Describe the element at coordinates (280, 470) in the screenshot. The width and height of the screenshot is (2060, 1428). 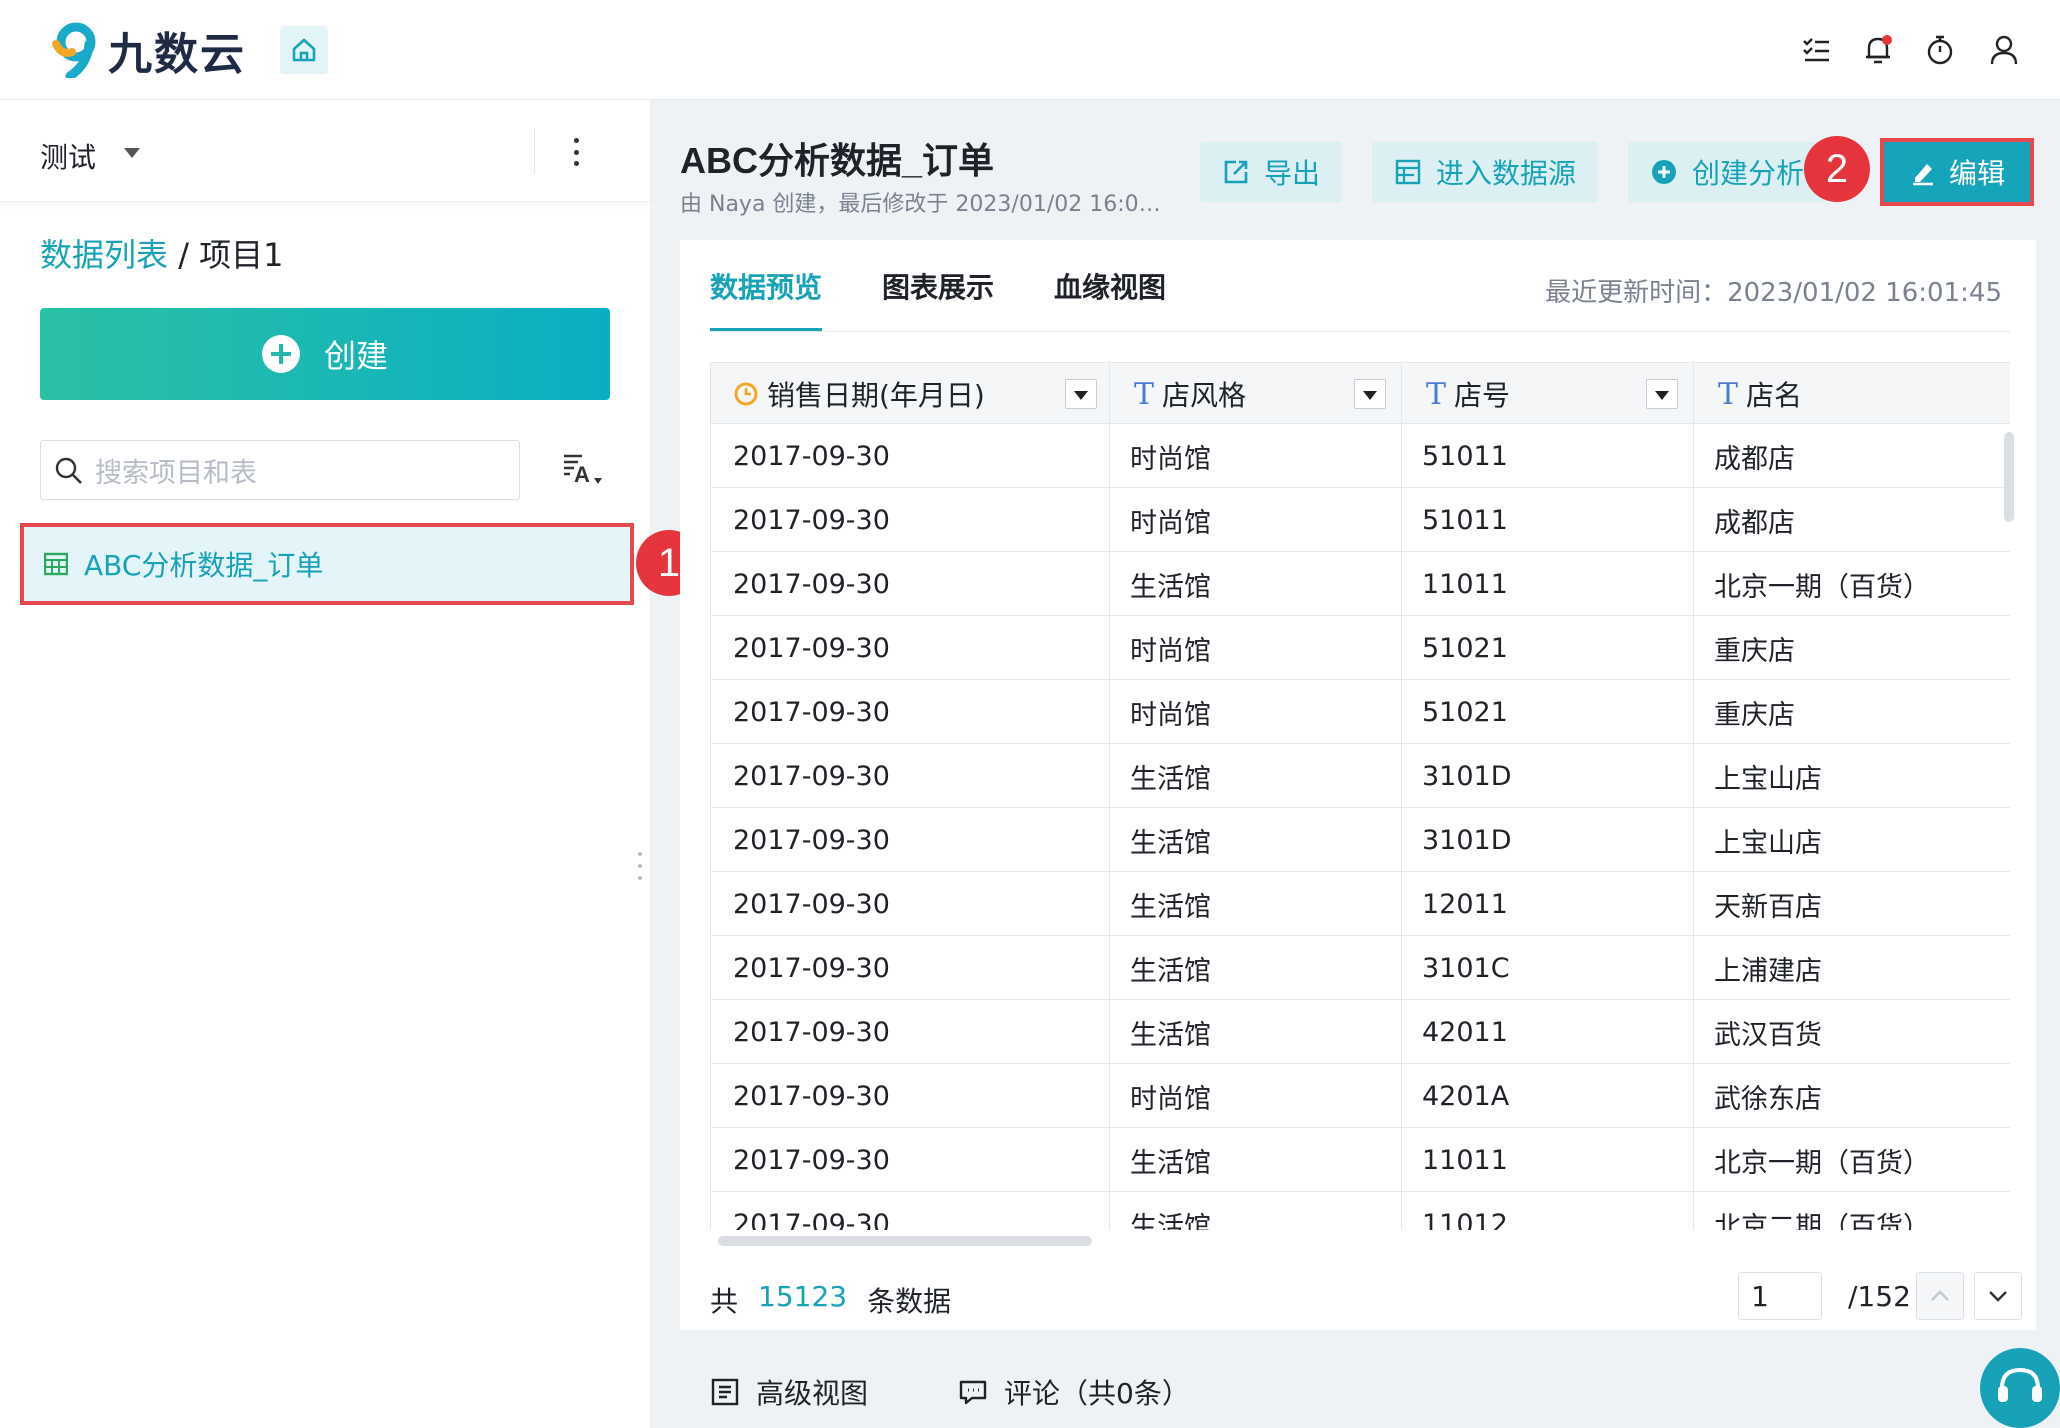
I see `search-input: 搜索项目和表` at that location.